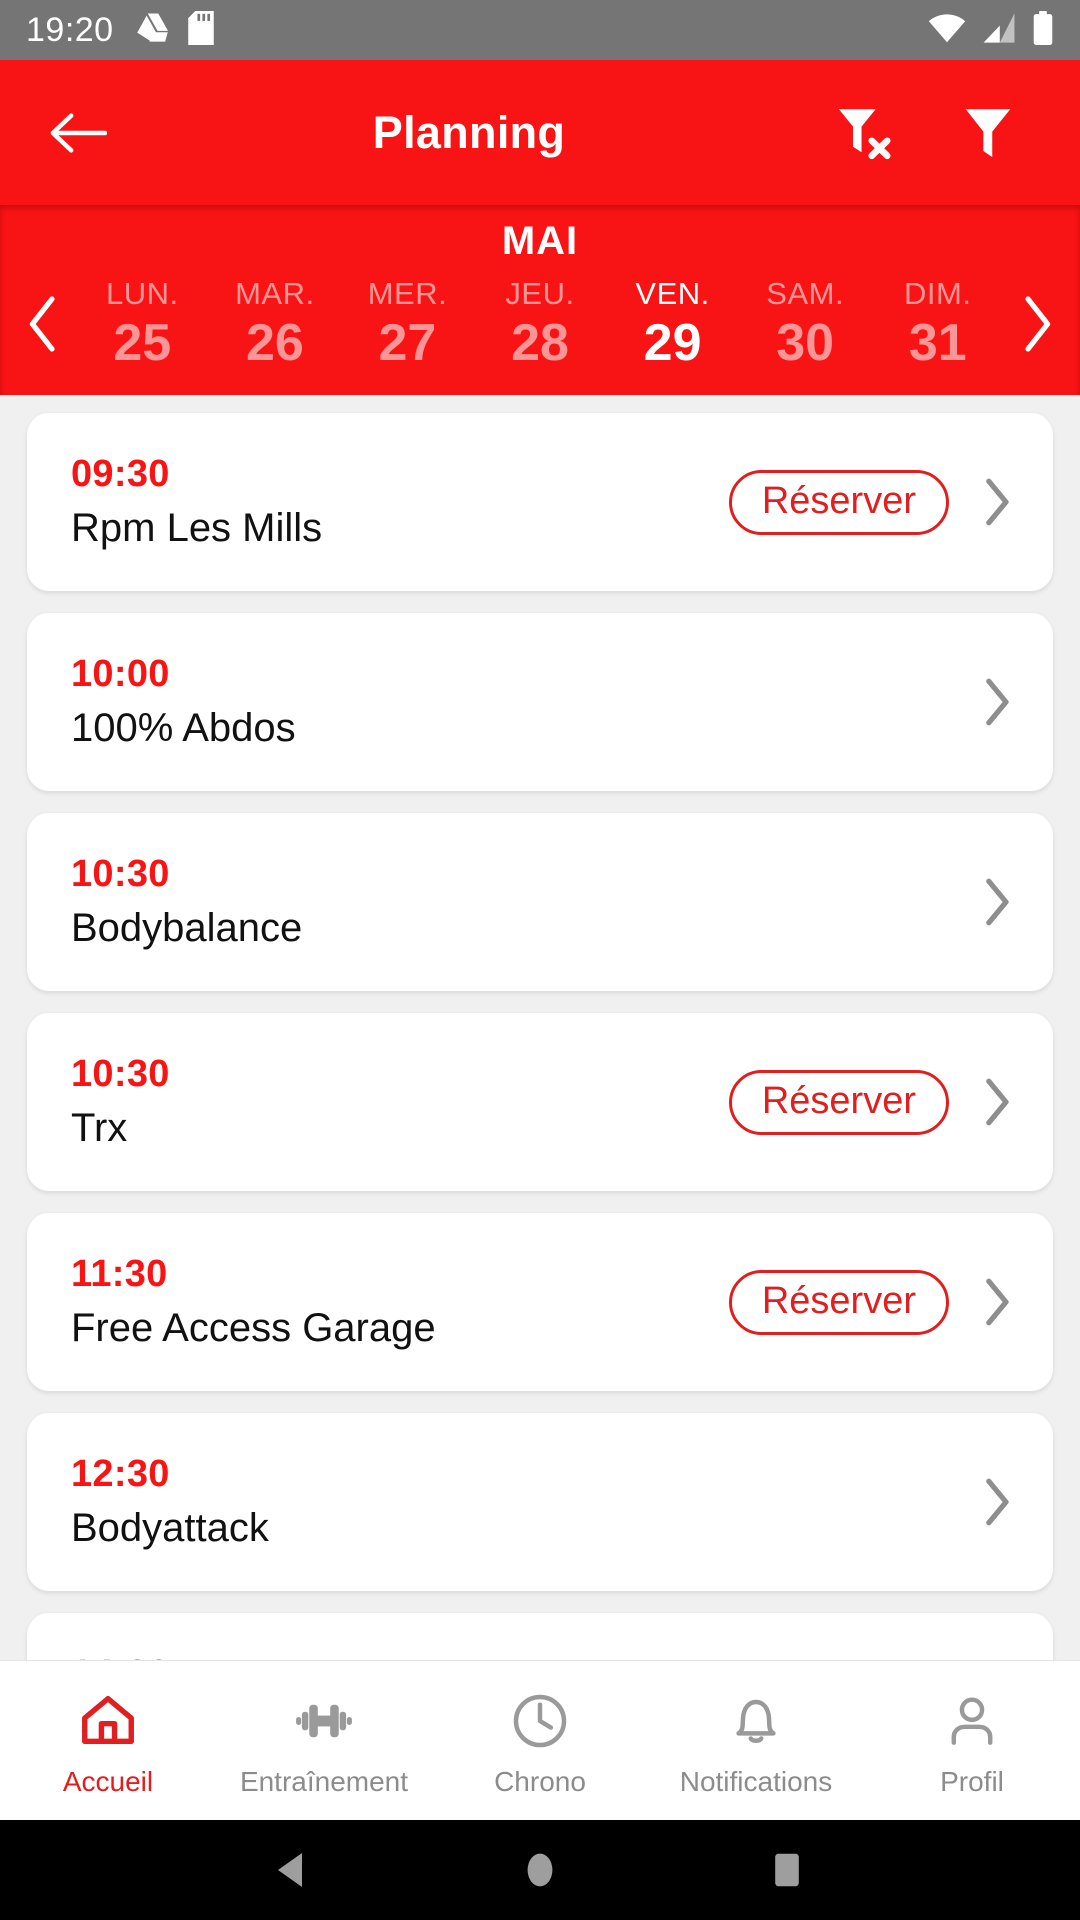 The height and width of the screenshot is (1920, 1080). I want to click on class-card: 10:30 Trx Réserver, so click(540, 1102).